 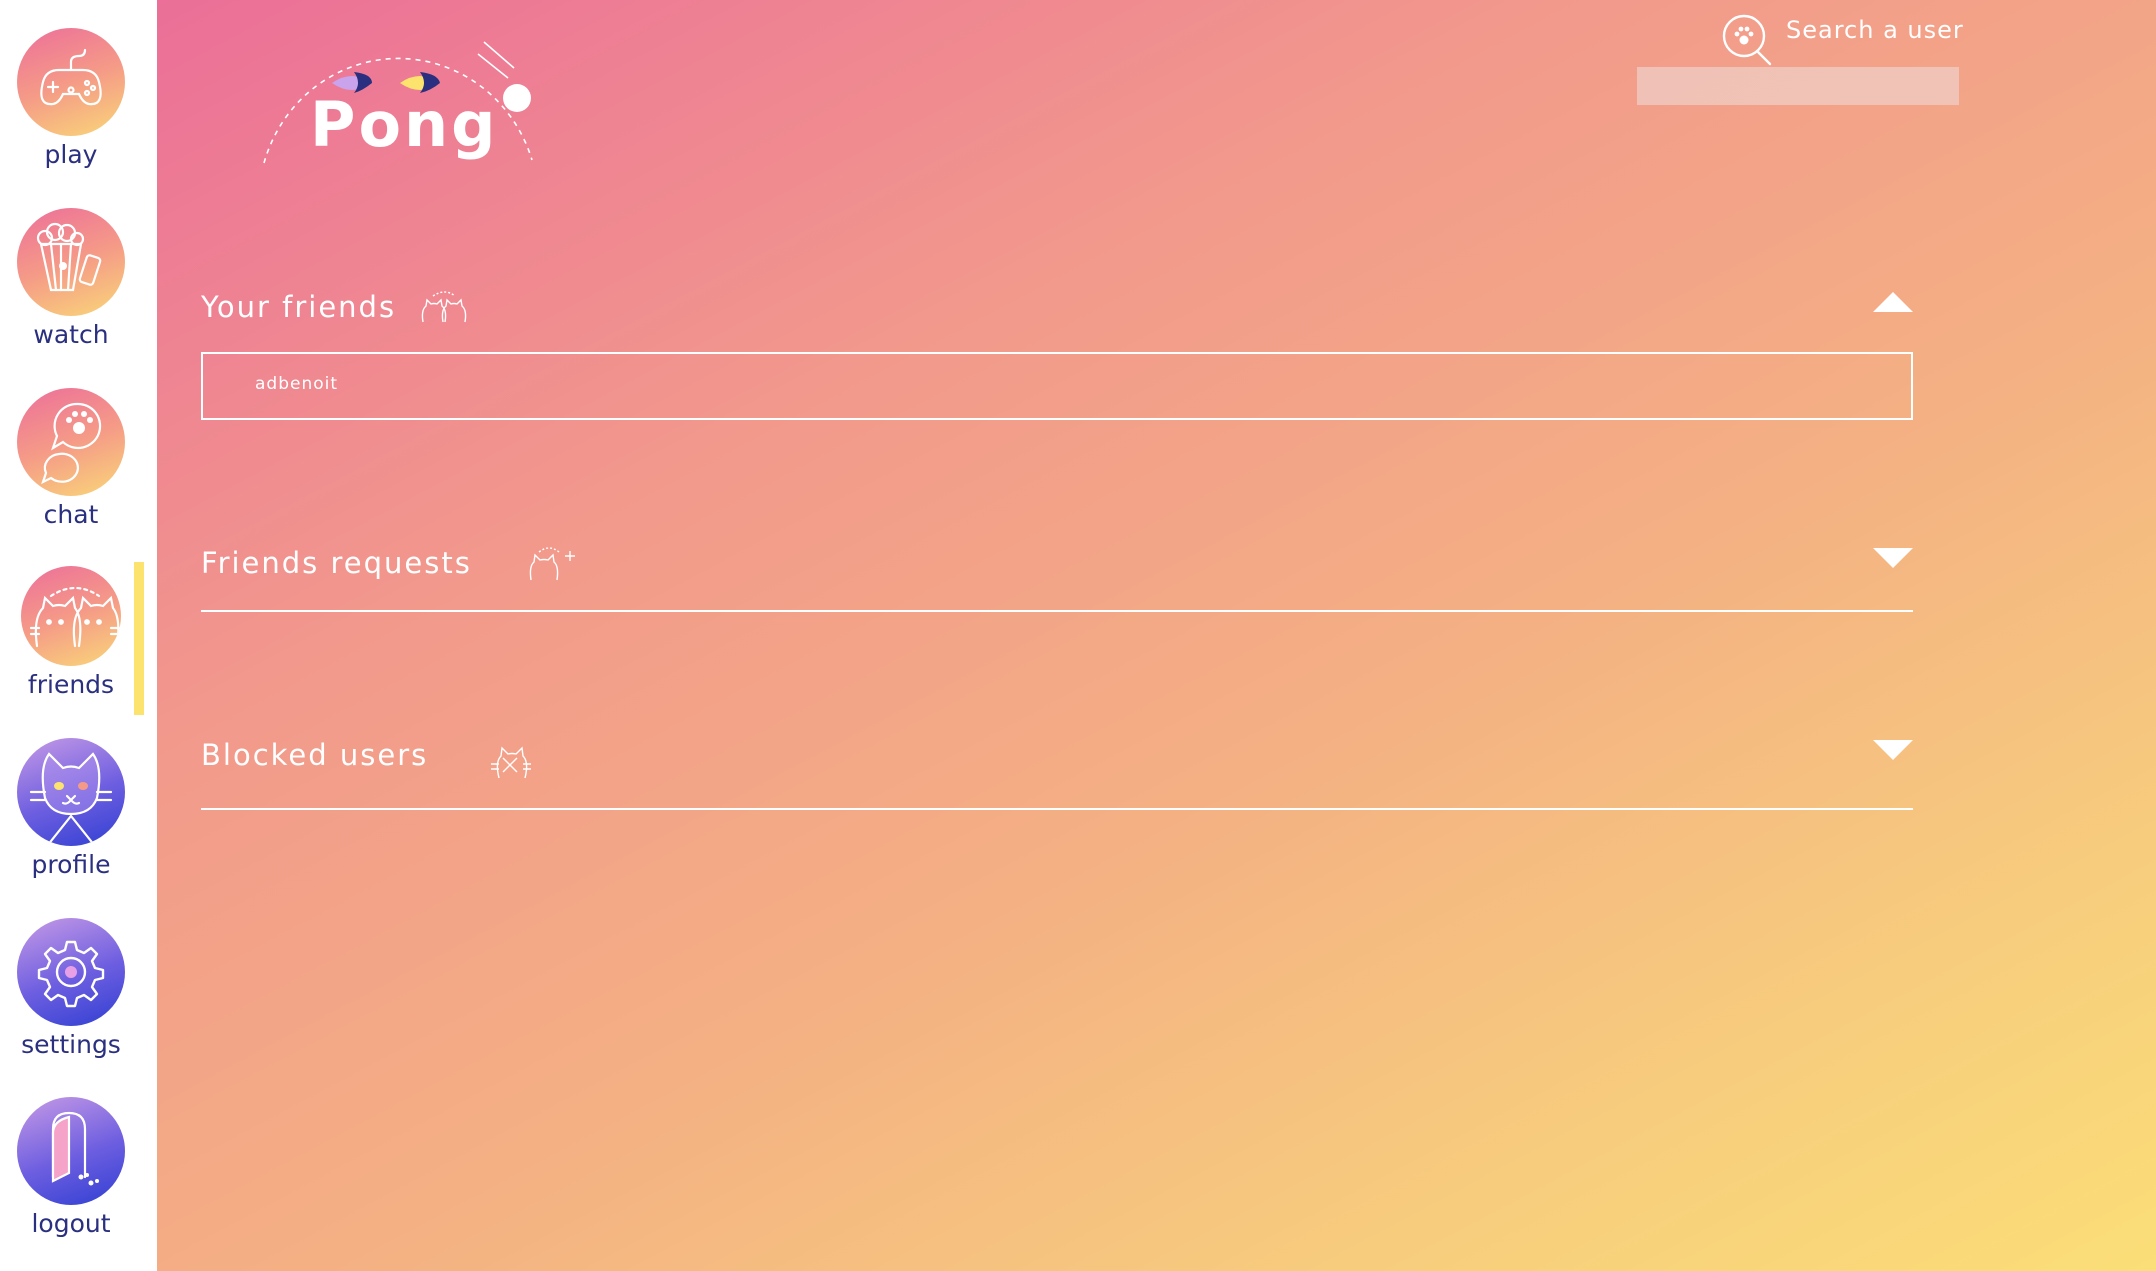 I want to click on sidebar-item-label: chat, so click(x=71, y=514).